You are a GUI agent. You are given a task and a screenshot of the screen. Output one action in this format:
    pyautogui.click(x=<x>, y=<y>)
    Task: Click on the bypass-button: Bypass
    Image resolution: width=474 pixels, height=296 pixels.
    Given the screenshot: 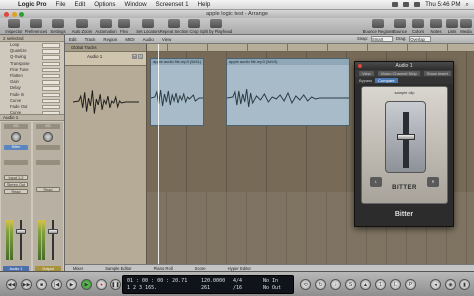 What is the action you would take?
    pyautogui.click(x=365, y=80)
    